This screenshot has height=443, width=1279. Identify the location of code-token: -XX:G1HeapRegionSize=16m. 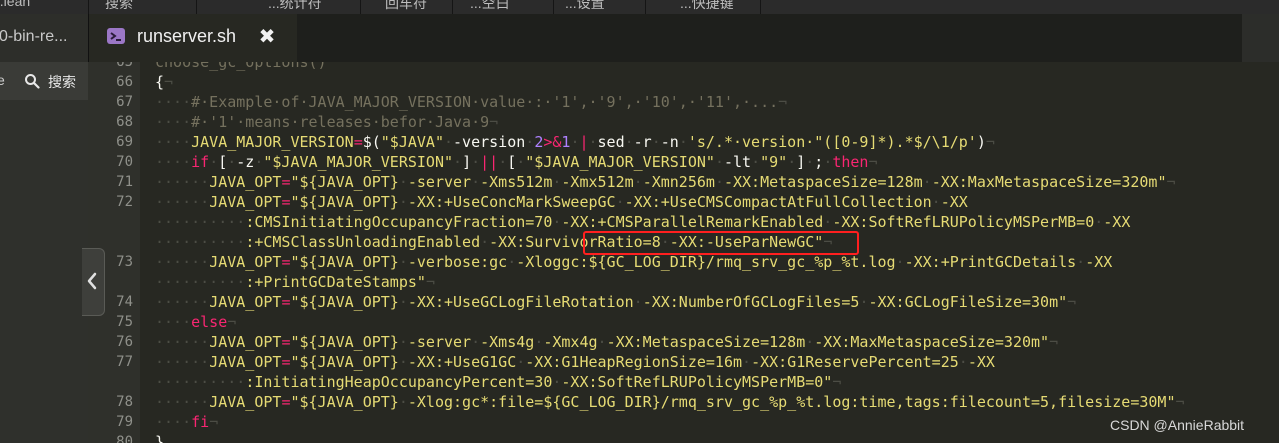
(634, 362).